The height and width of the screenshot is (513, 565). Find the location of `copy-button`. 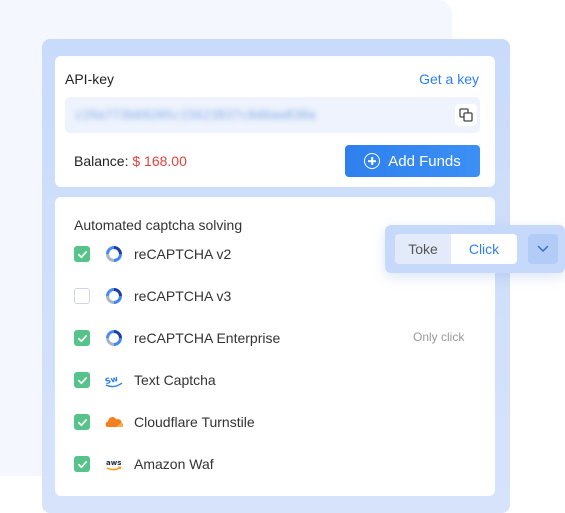

copy-button is located at coordinates (466, 115).